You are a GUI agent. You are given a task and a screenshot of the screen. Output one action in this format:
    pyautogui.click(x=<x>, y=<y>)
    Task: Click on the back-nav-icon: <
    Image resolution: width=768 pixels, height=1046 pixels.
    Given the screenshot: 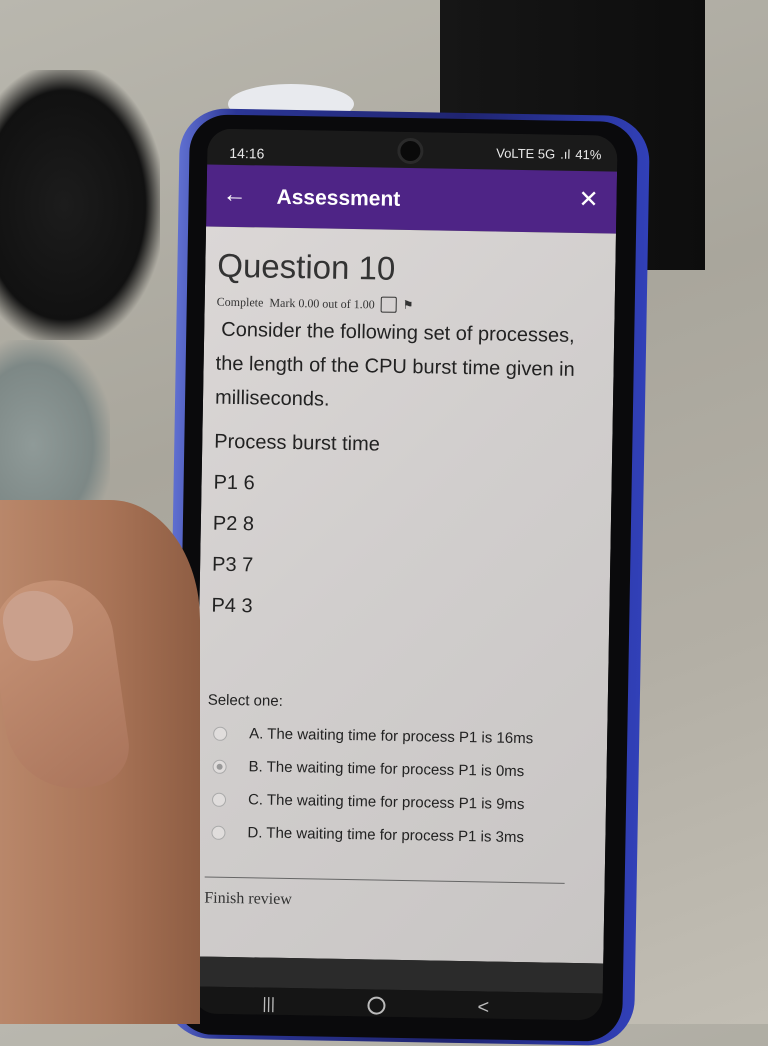 What is the action you would take?
    pyautogui.click(x=483, y=1007)
    